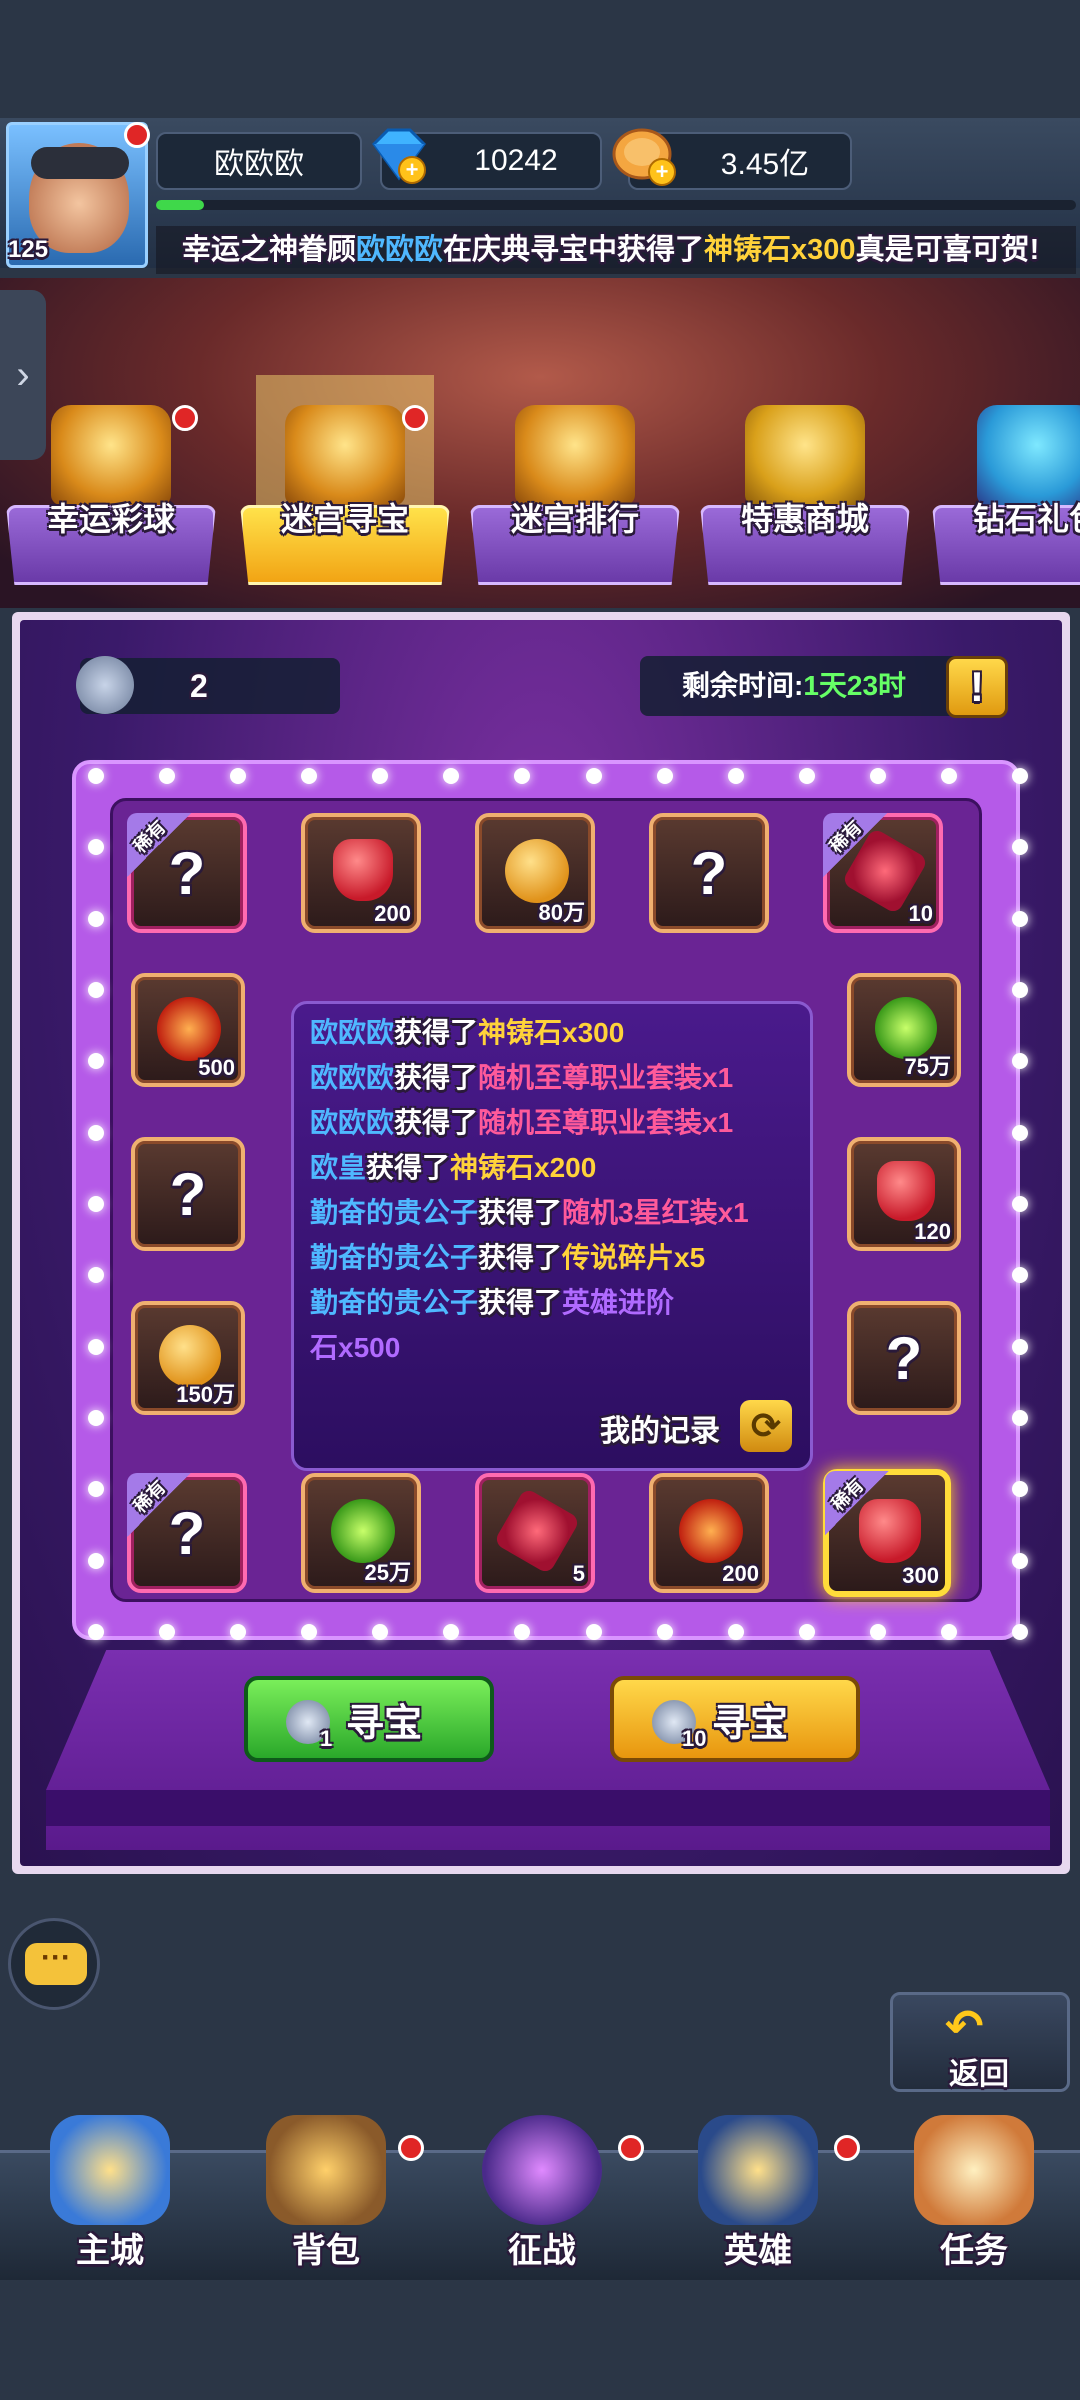 This screenshot has height=2400, width=1080. I want to click on broadcast-mid: 在庆典寻宝中获得了, so click(574, 250).